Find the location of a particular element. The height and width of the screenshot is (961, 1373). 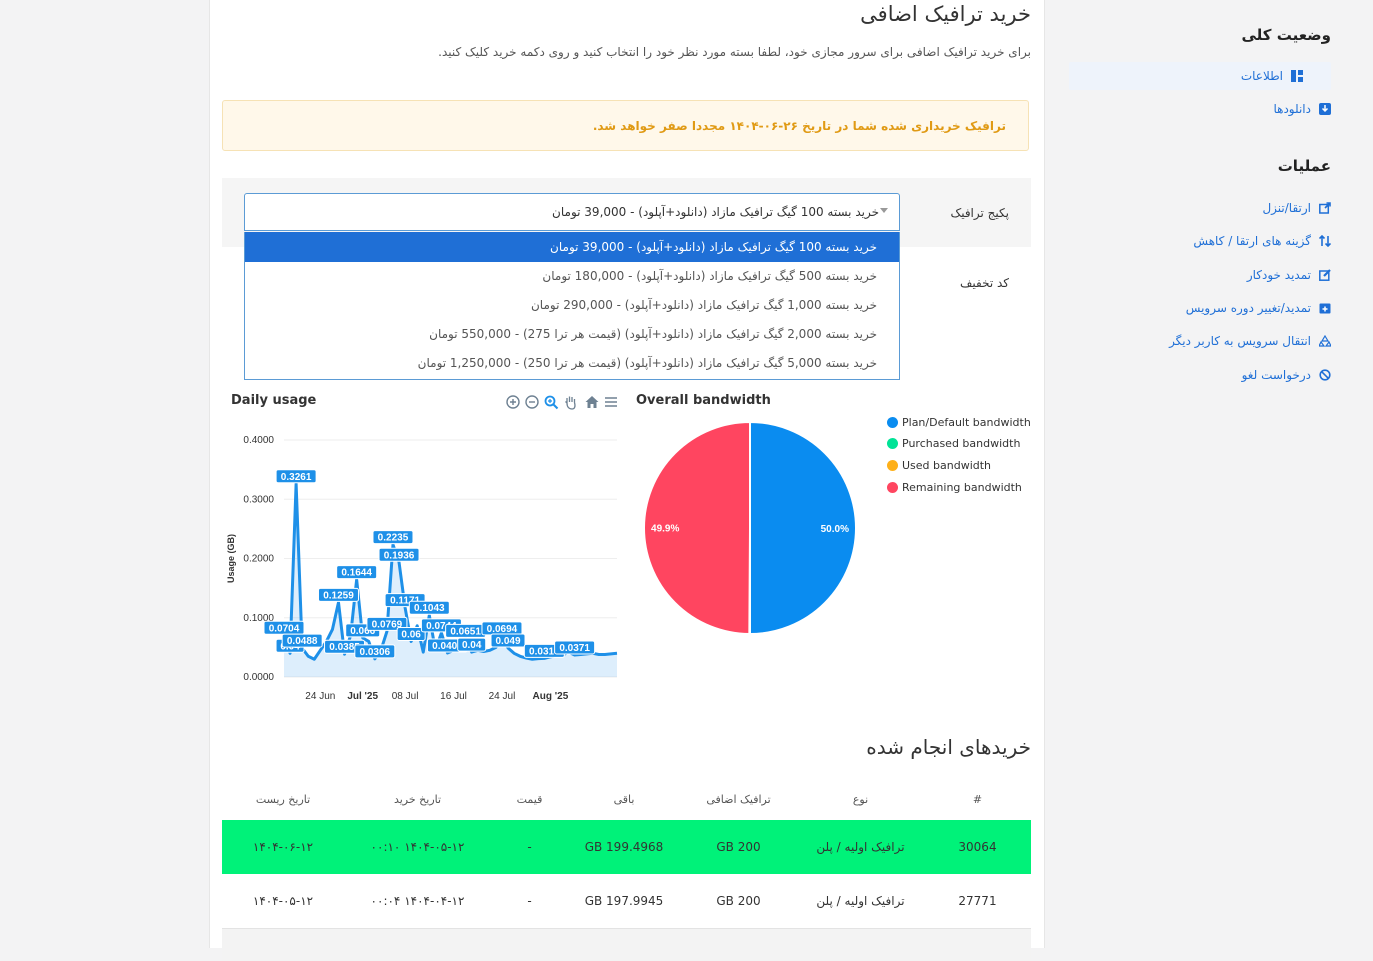

data-label: 0.049 is located at coordinates (508, 640).